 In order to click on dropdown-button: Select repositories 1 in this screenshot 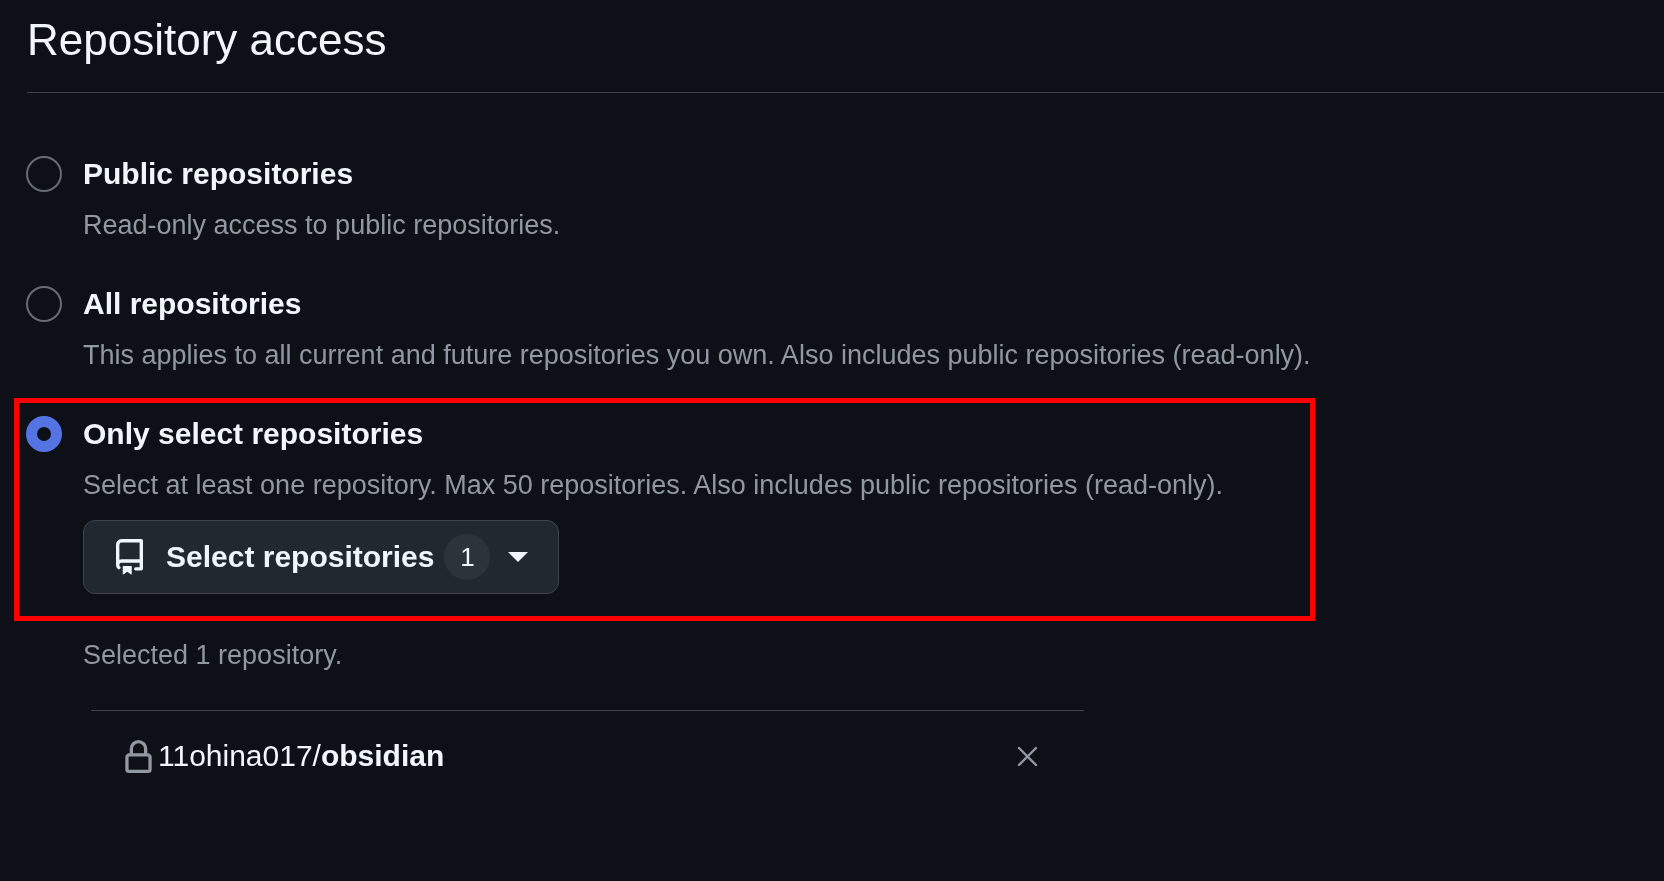, I will do `click(321, 557)`.